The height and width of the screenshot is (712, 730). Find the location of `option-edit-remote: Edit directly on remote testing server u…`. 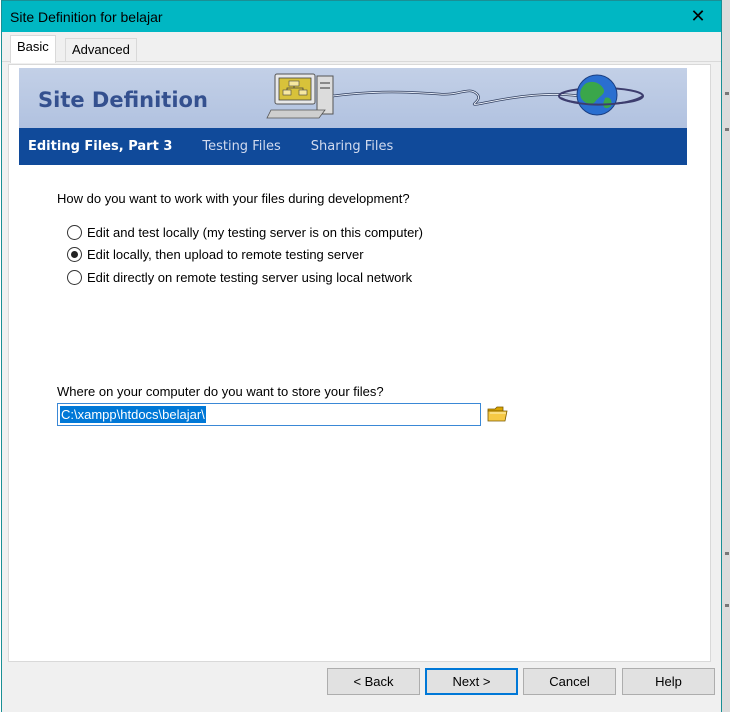

option-edit-remote: Edit directly on remote testing server u… is located at coordinates (239, 277).